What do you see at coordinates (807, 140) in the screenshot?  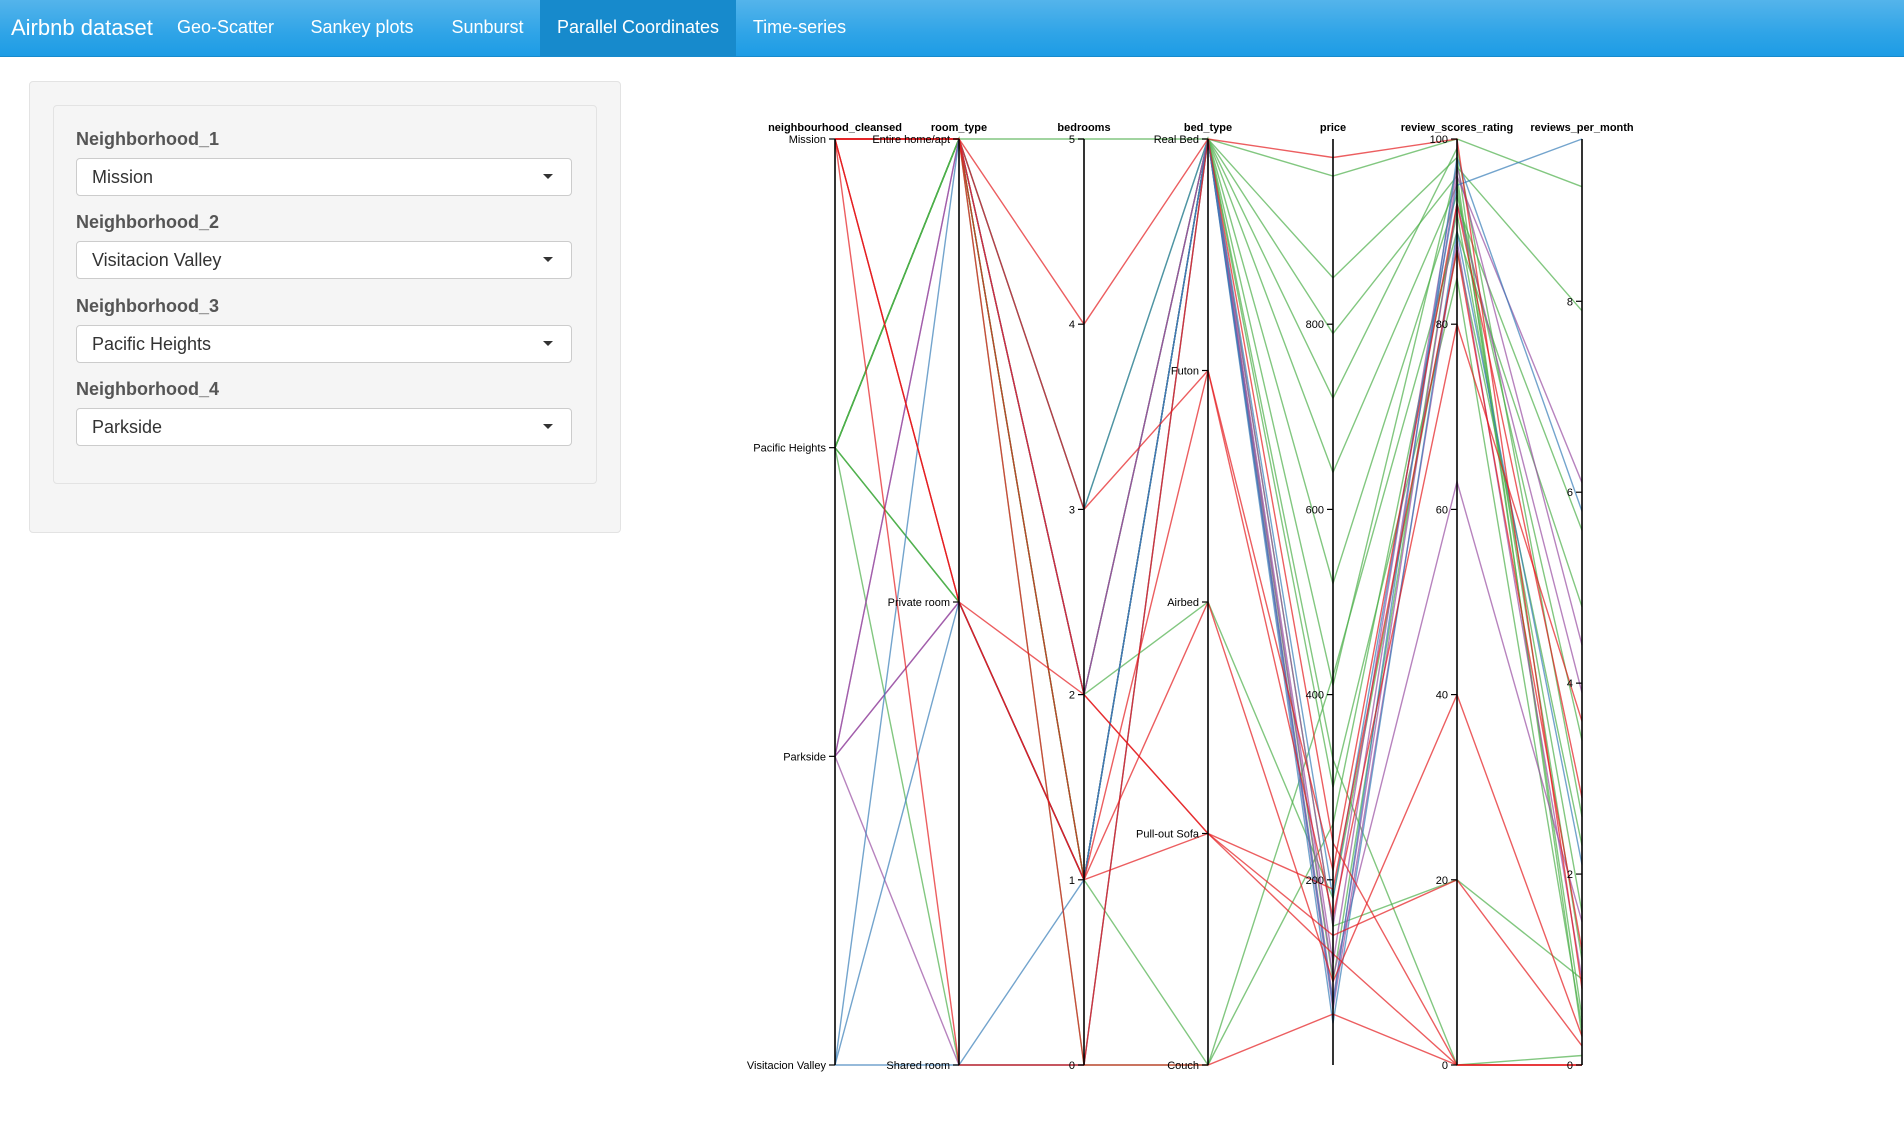 I see `tick-label: Mission` at bounding box center [807, 140].